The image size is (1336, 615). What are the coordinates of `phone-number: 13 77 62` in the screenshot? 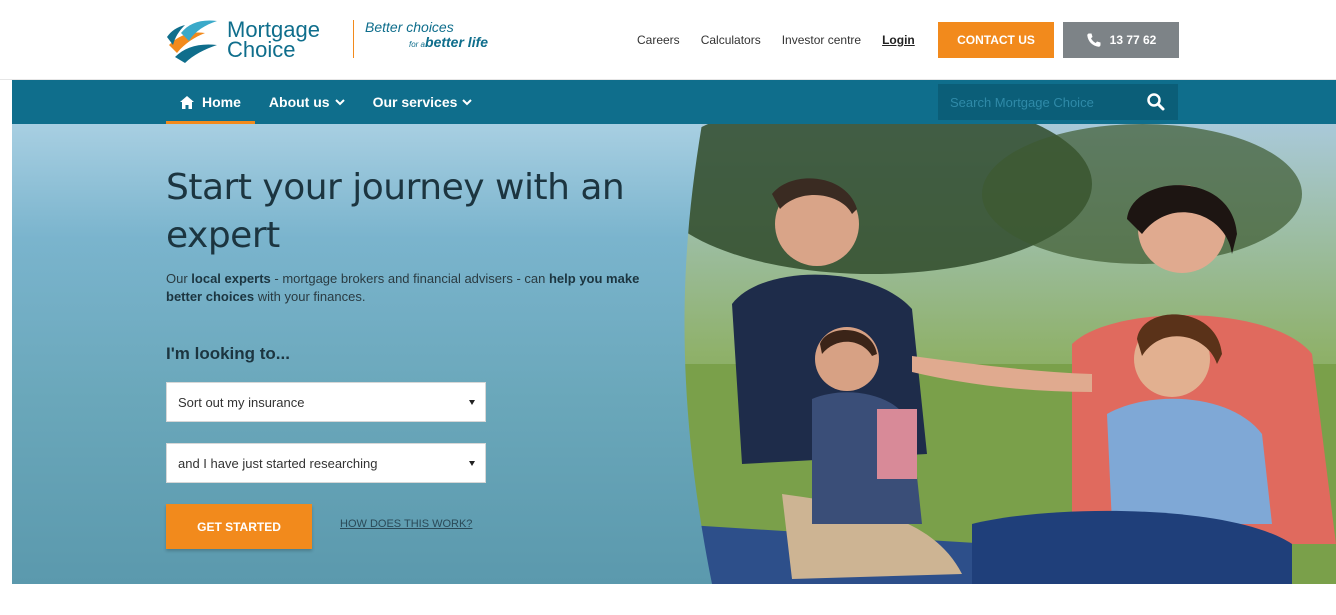 It's located at (1133, 40).